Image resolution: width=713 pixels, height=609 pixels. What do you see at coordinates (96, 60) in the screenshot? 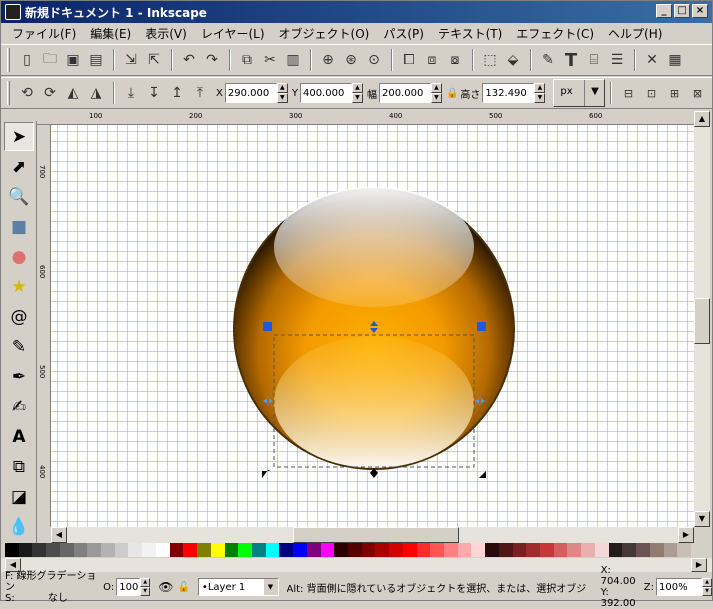
I see `print-icon: ▤` at bounding box center [96, 60].